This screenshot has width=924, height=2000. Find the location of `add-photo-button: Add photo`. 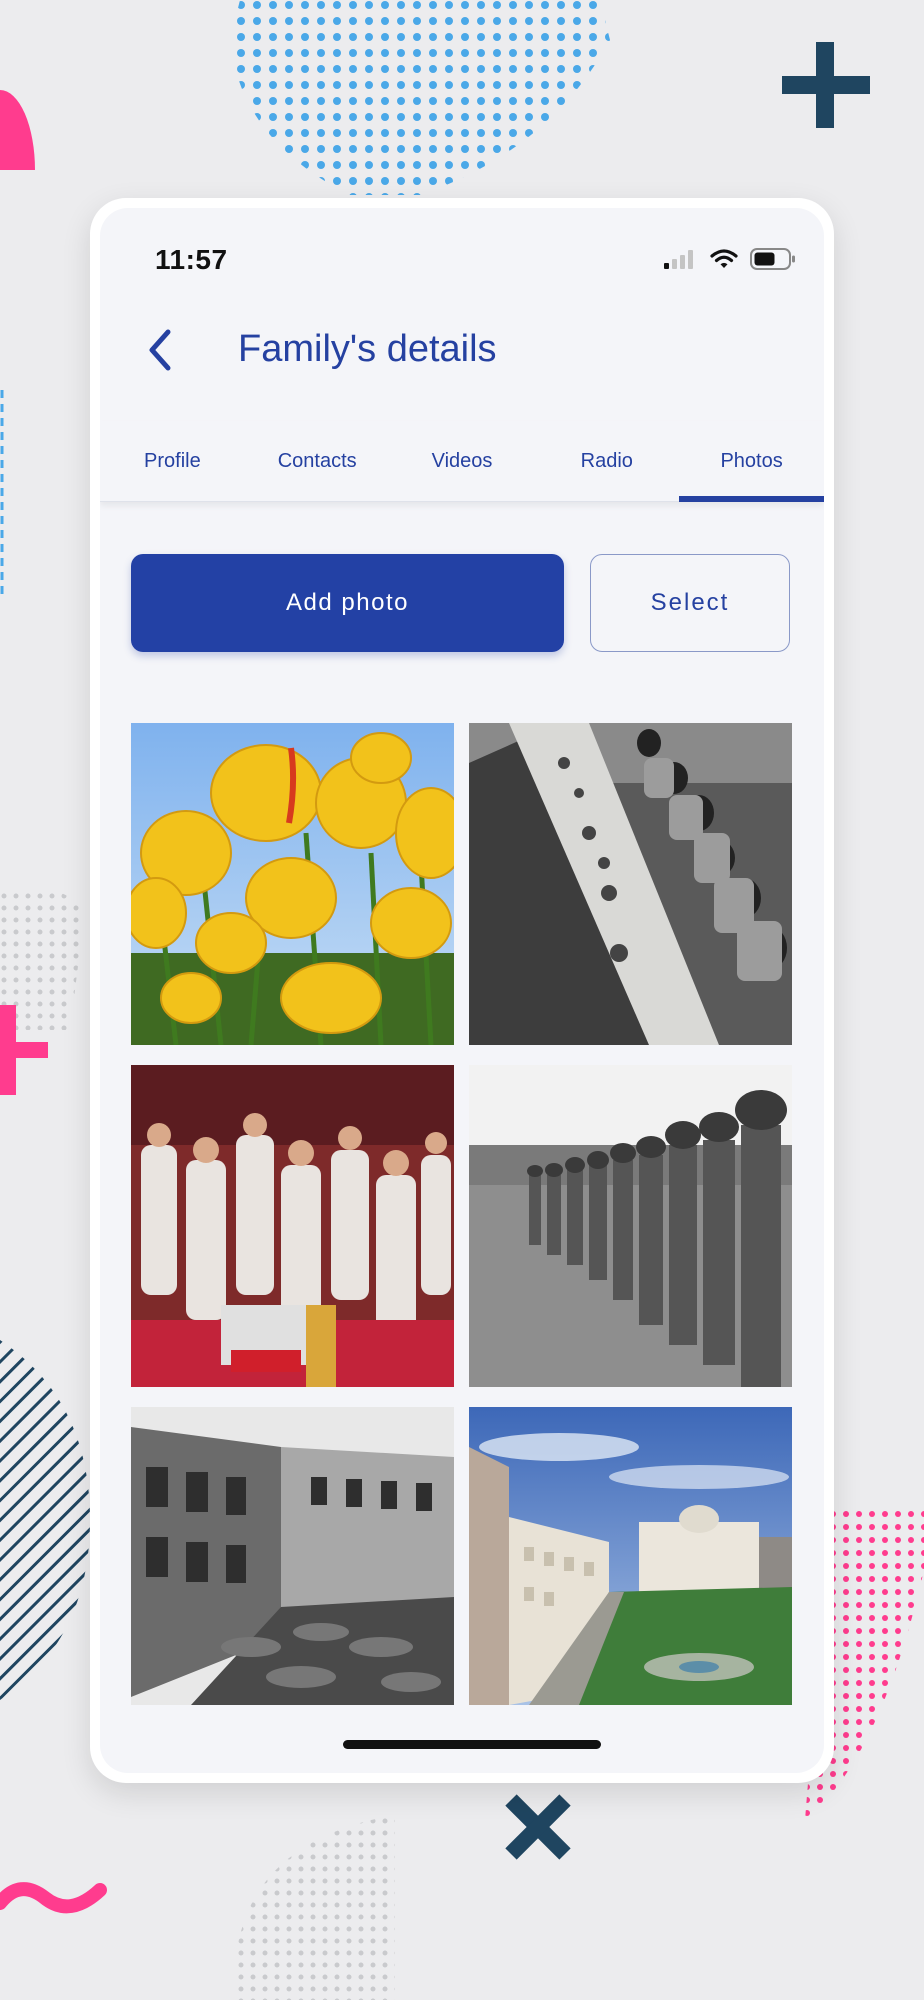

add-photo-button: Add photo is located at coordinates (347, 603).